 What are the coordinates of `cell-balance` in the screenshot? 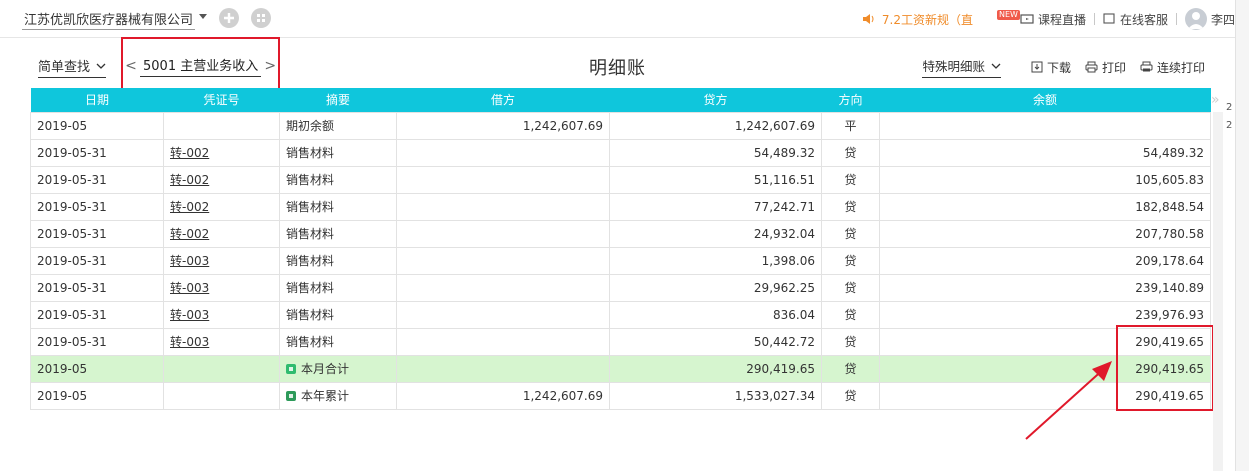 It's located at (1045, 125).